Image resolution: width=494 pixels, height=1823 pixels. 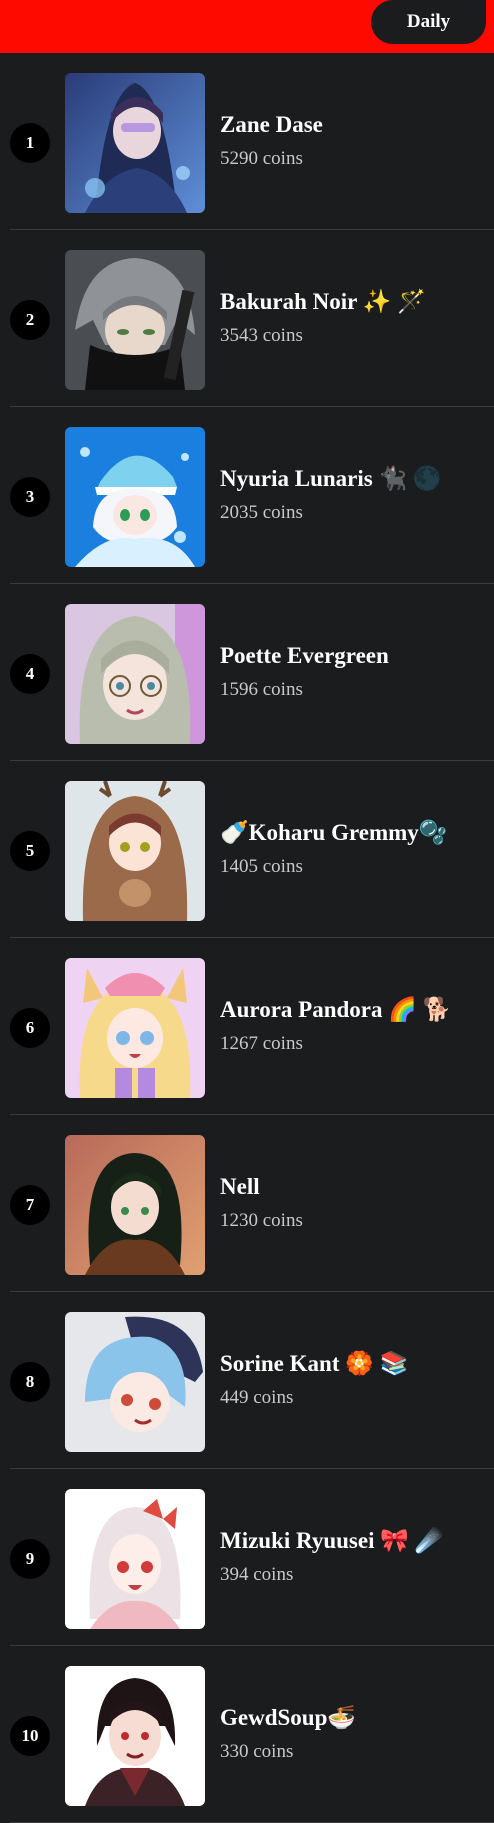 What do you see at coordinates (30, 497) in the screenshot?
I see `rank-badge: 3` at bounding box center [30, 497].